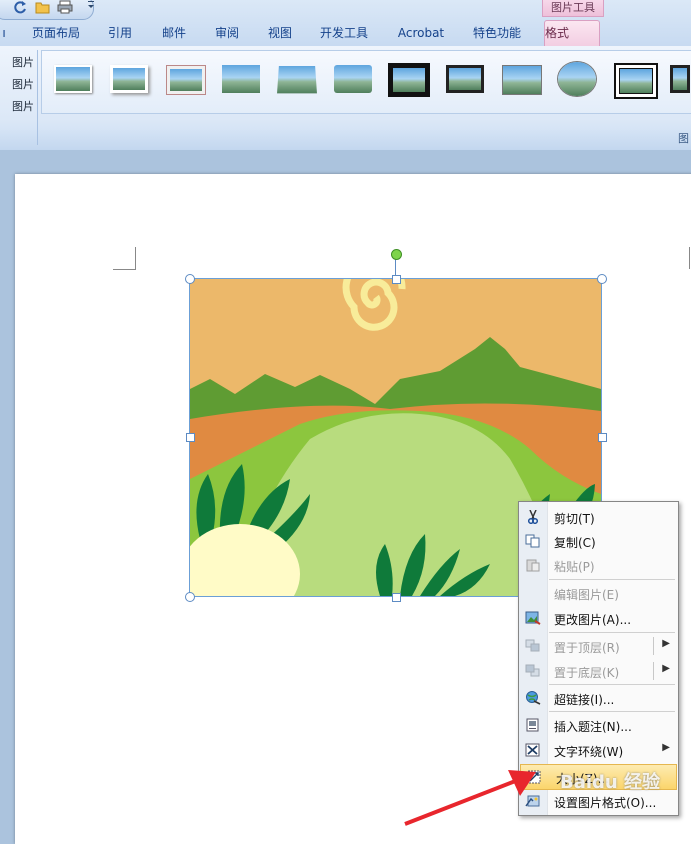  I want to click on insert-caption-icon, so click(533, 725).